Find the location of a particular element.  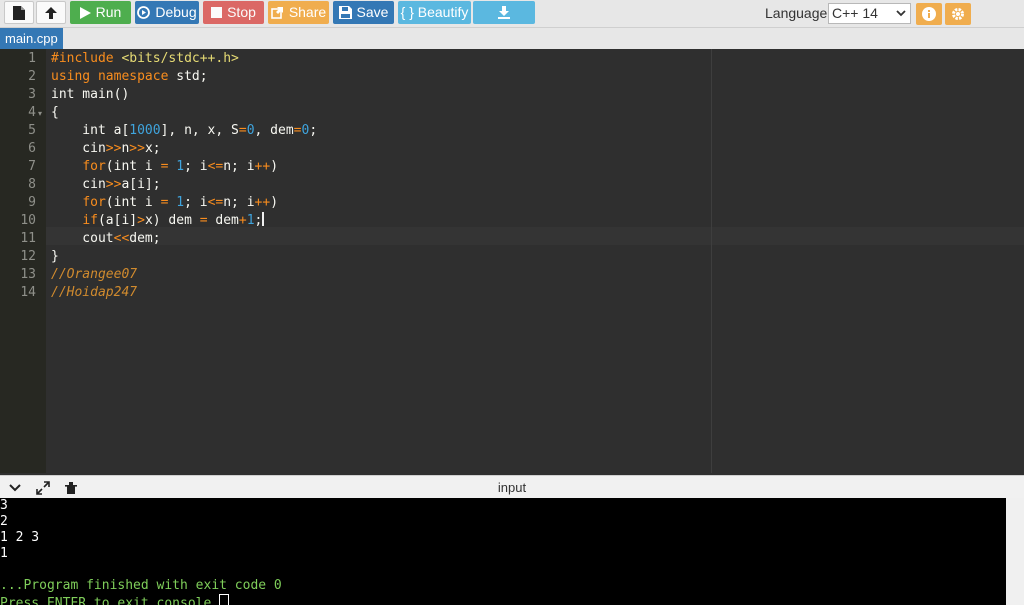

text-cursor is located at coordinates (263, 219).